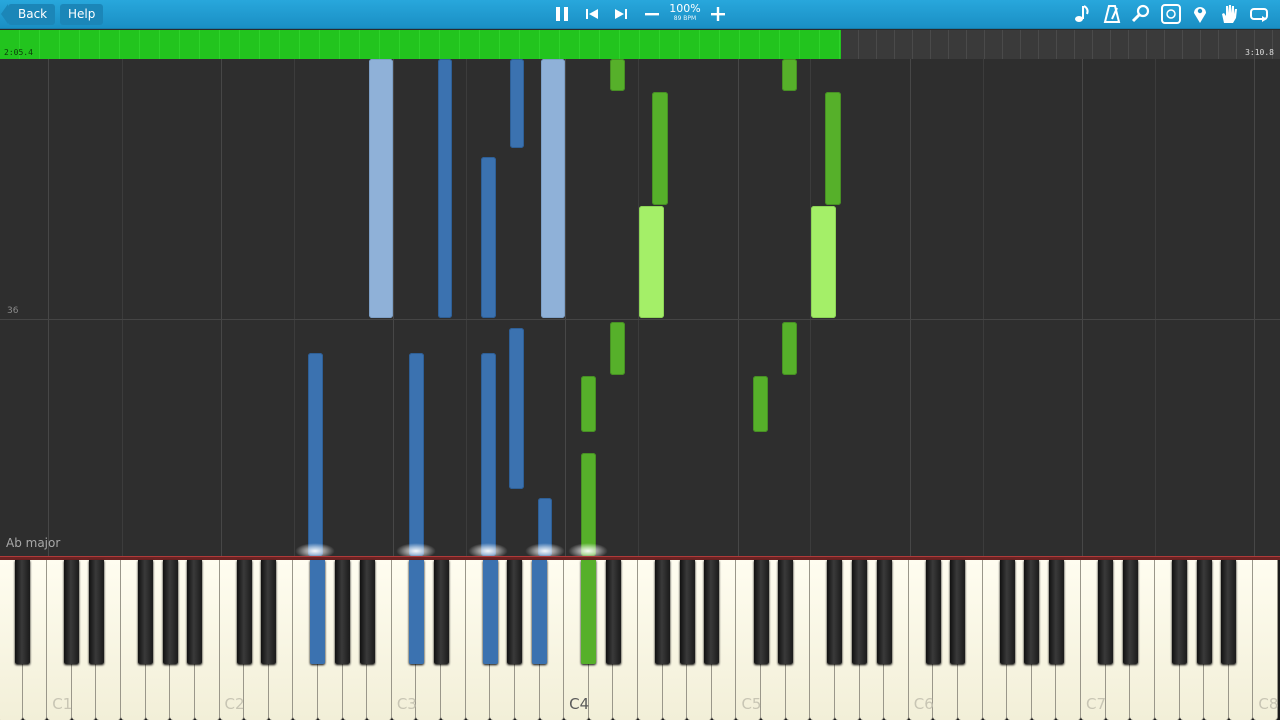  What do you see at coordinates (1229, 14) in the screenshot?
I see `hand-icon` at bounding box center [1229, 14].